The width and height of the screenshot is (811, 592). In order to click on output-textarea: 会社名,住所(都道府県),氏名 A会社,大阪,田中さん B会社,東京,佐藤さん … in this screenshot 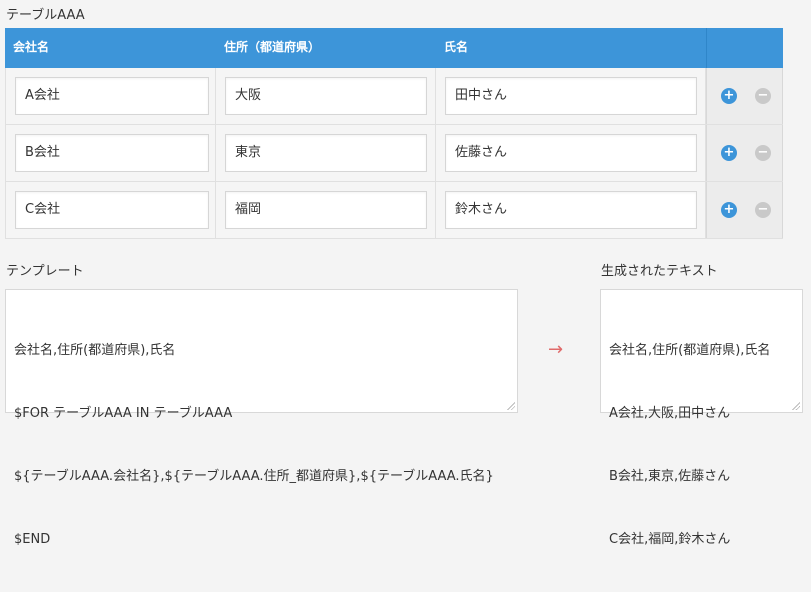, I will do `click(701, 418)`.